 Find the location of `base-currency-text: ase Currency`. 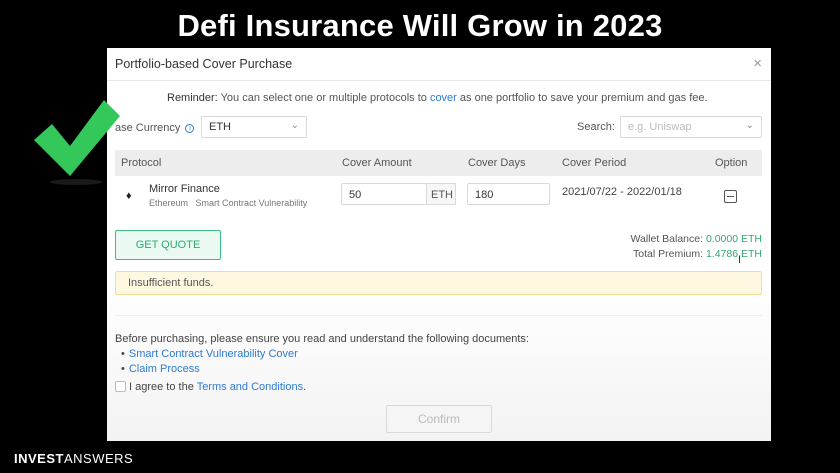

base-currency-text: ase Currency is located at coordinates (148, 128).